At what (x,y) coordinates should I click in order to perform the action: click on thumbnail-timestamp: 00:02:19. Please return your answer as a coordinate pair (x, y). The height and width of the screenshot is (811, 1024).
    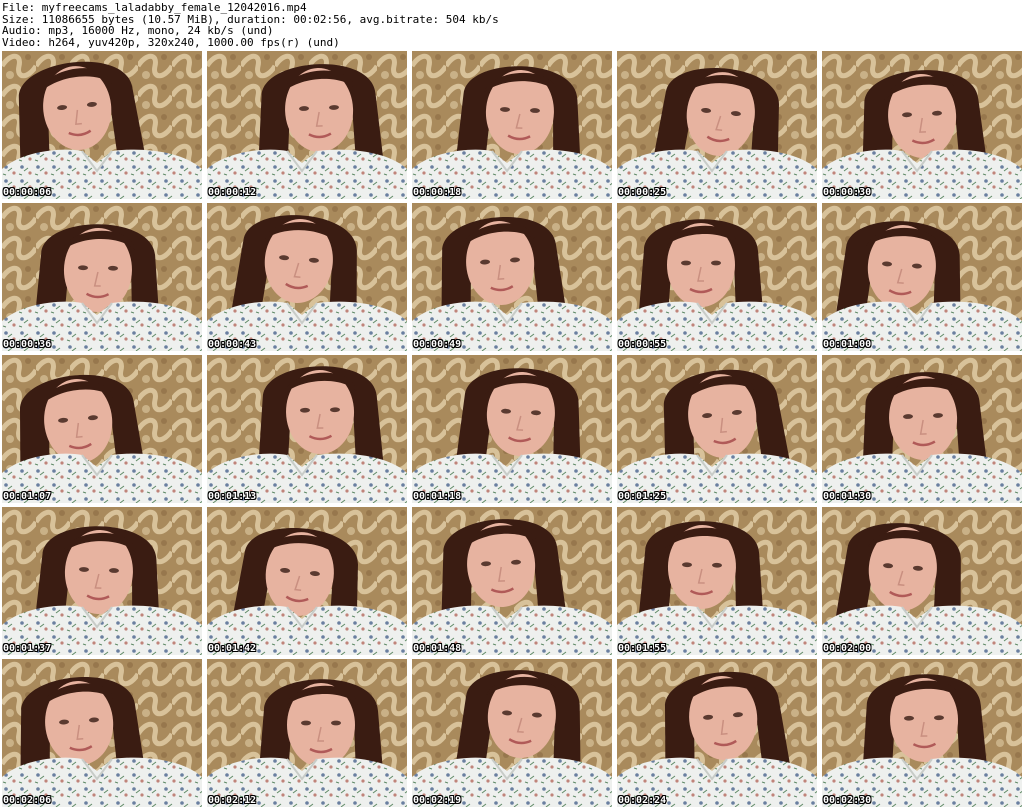
    Looking at the image, I should click on (437, 800).